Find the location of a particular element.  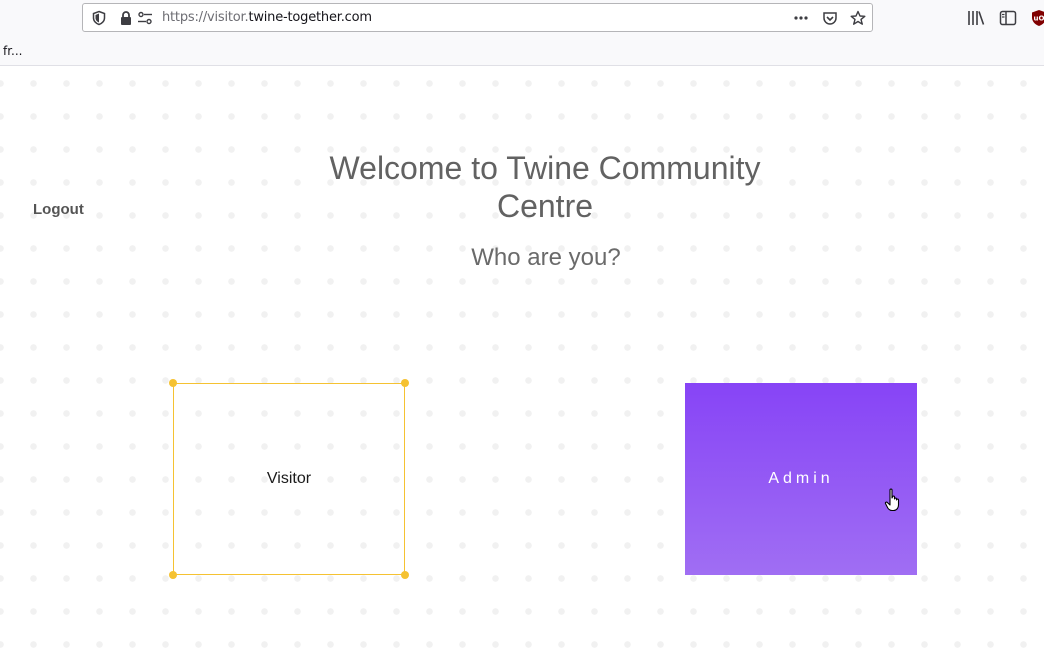

url-bar: https://visitor.twine-together.com is located at coordinates (477, 17).